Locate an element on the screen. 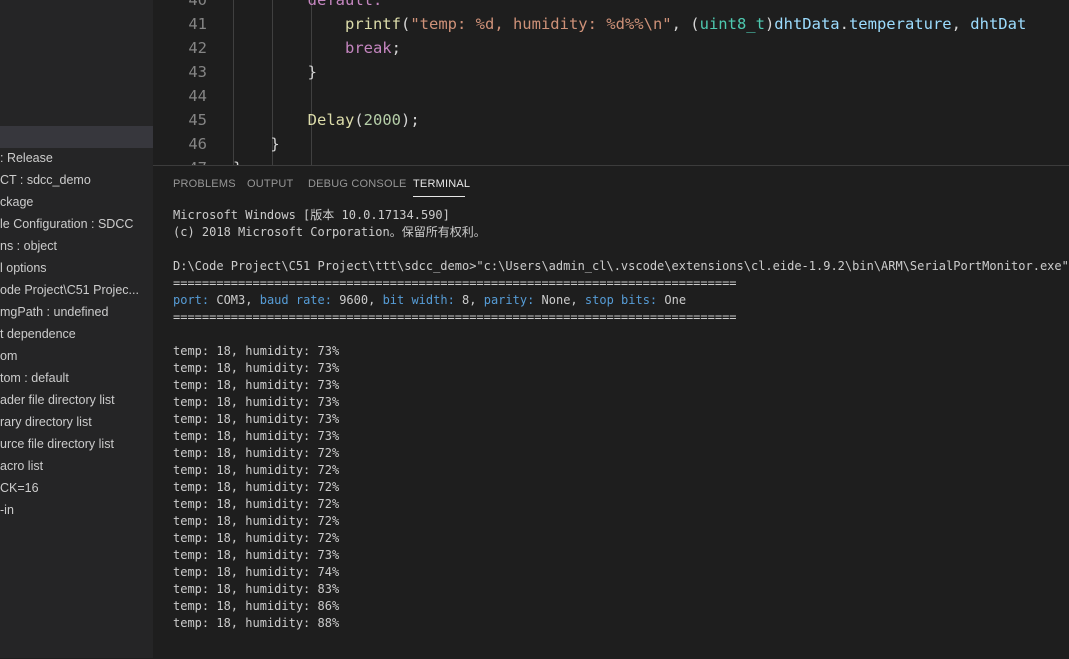  setting-key: baud rate: is located at coordinates (299, 300).